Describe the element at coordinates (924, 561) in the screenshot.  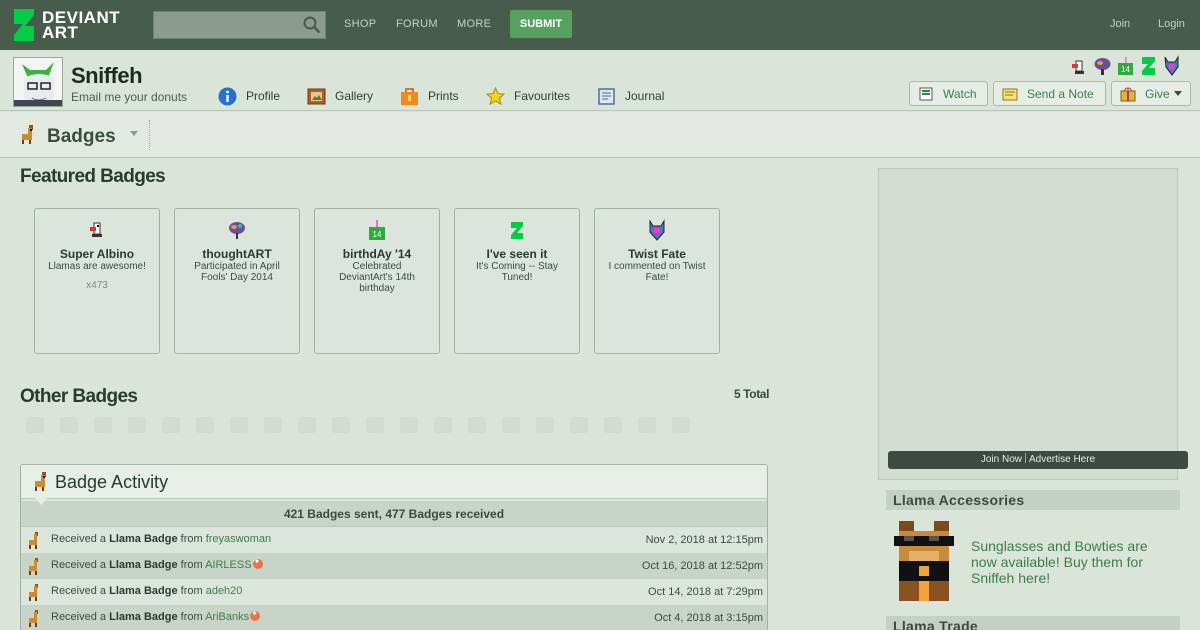
I see `llama-with-sunglasses-icon` at that location.